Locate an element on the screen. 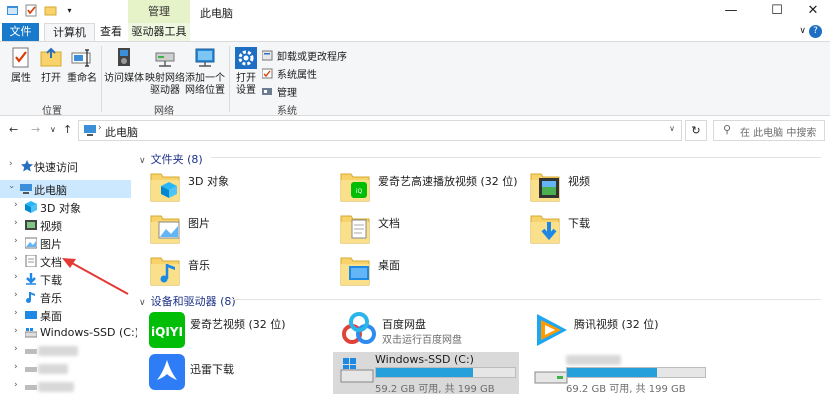 The image size is (830, 400). folder-iqiyi-video: iQ 爱奇艺高速播放视频 (32 位) is located at coordinates (422, 188).